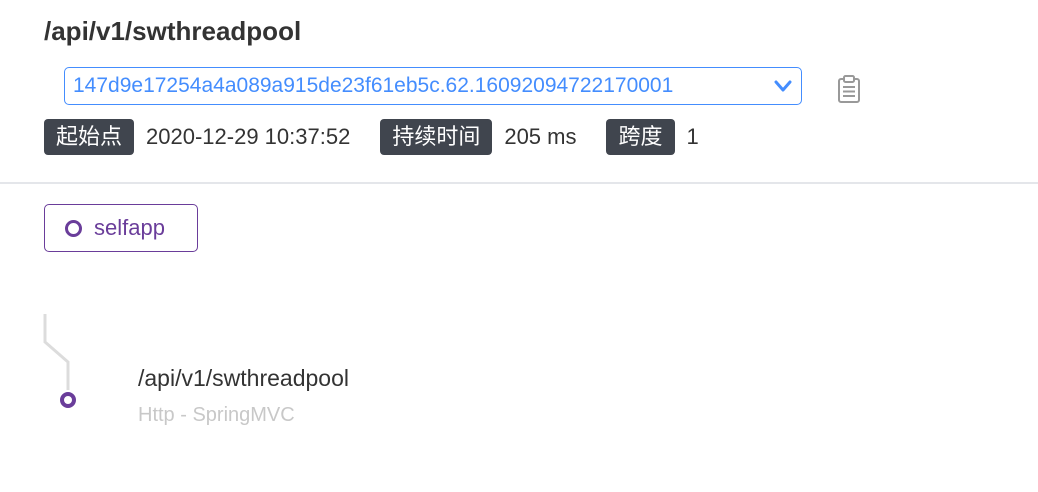 The image size is (1038, 492). What do you see at coordinates (540, 136) in the screenshot?
I see `duration-value: 205 ms` at bounding box center [540, 136].